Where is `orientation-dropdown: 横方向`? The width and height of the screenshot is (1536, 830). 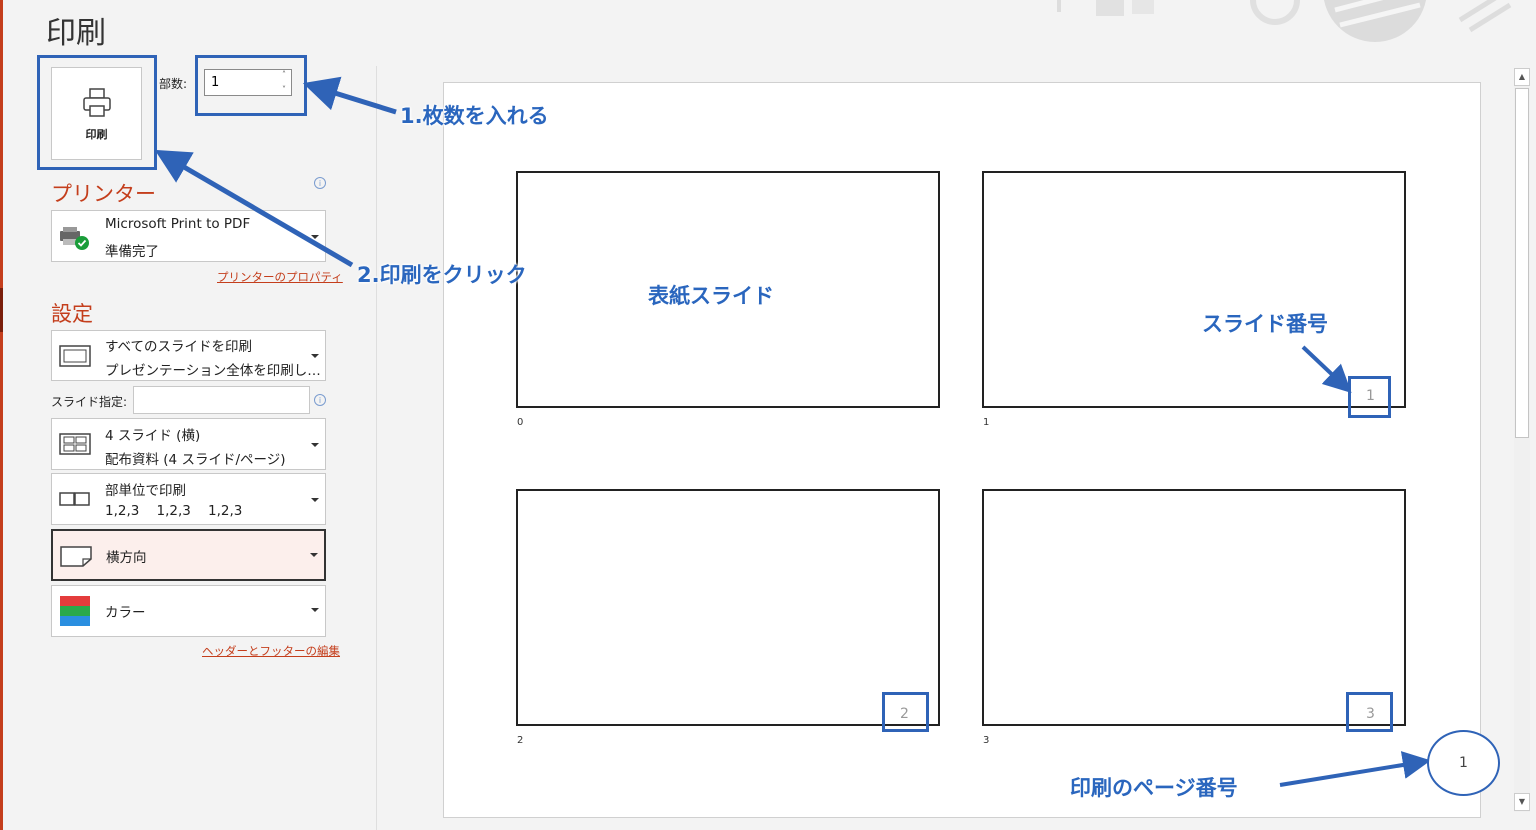
orientation-dropdown: 横方向 is located at coordinates (188, 555).